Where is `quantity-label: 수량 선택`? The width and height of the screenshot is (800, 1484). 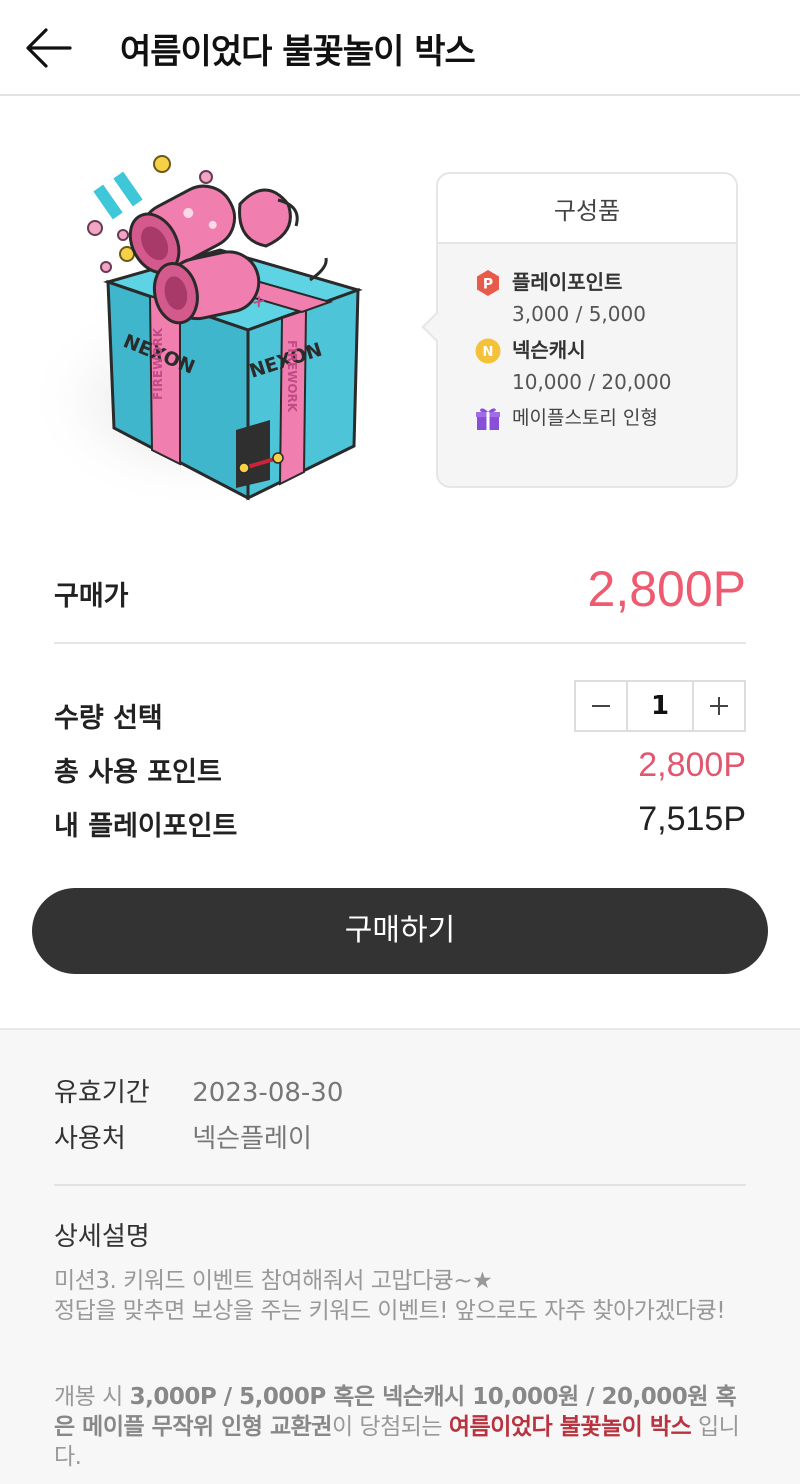
quantity-label: 수량 선택 is located at coordinates (108, 718).